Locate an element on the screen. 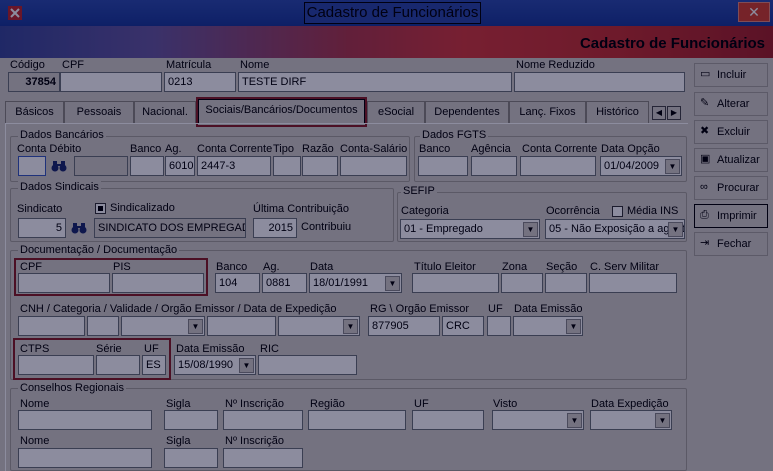  sindicato-code-field: 5 is located at coordinates (42, 228).